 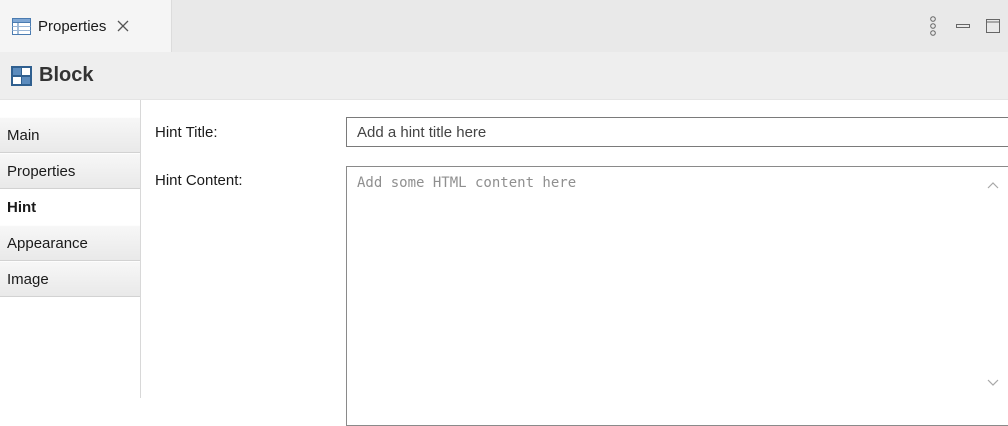 I want to click on block-icon, so click(x=21, y=75).